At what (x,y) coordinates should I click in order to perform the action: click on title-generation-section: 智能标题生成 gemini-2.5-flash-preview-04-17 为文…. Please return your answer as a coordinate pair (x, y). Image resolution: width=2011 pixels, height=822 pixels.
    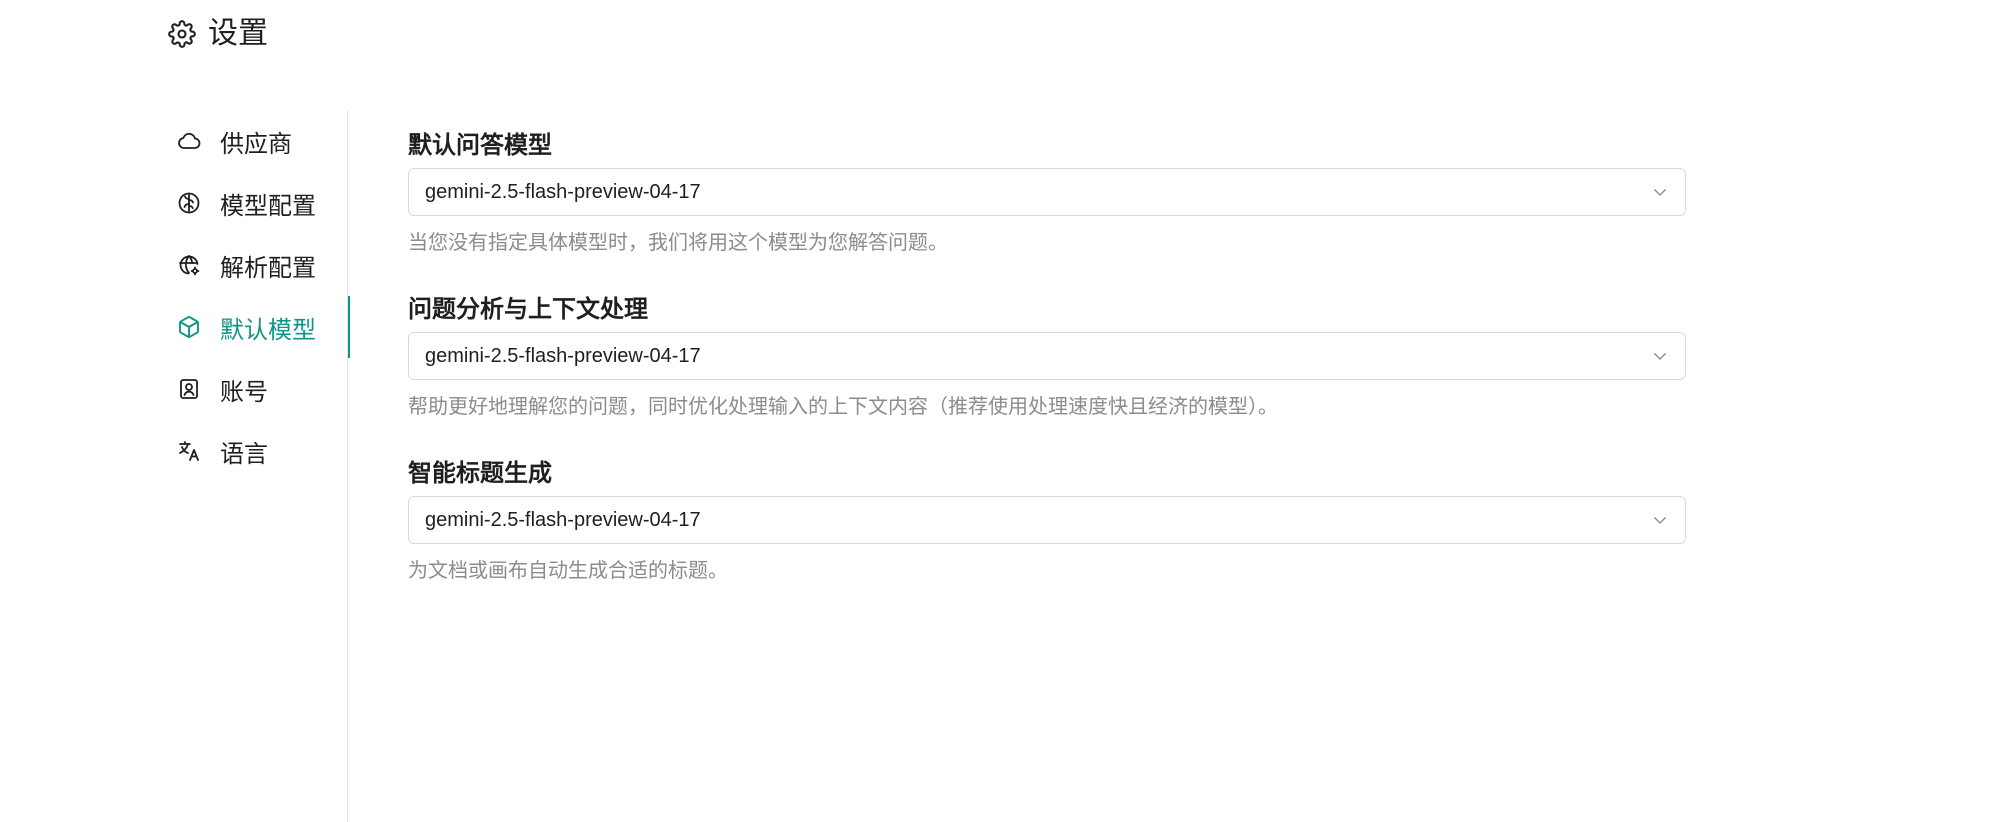
    Looking at the image, I should click on (1048, 521).